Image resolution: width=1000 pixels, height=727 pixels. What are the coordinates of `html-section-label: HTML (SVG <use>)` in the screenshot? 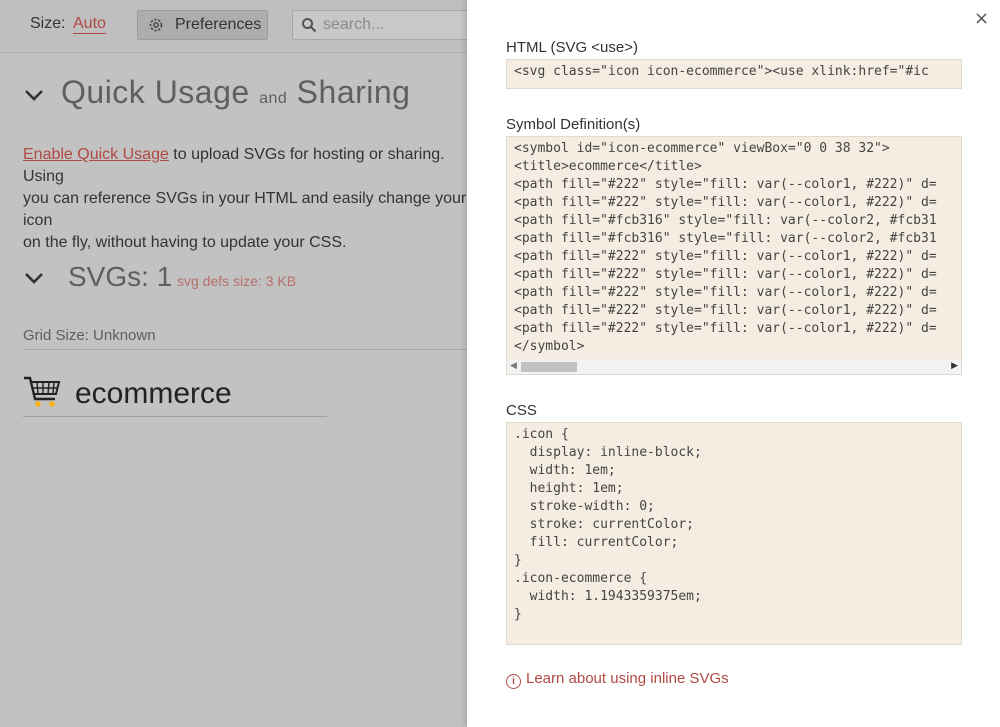 It's located at (572, 47).